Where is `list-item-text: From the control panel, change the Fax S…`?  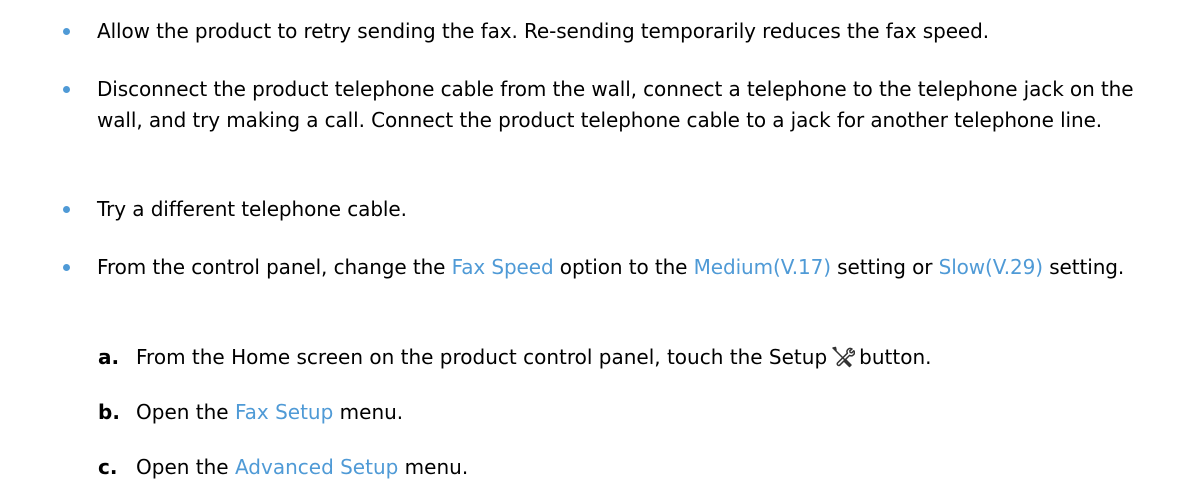
list-item-text: From the control panel, change the Fax S… is located at coordinates (632, 267).